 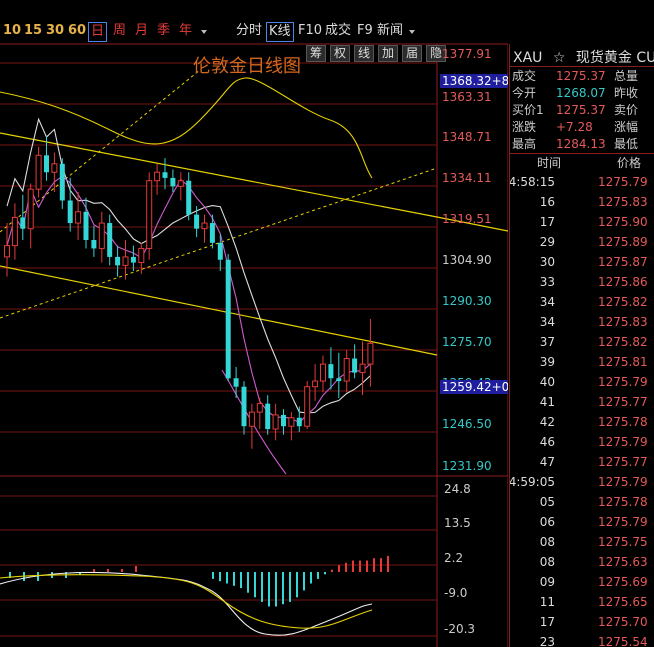 I want to click on tick-price: 1275.86, so click(x=623, y=282).